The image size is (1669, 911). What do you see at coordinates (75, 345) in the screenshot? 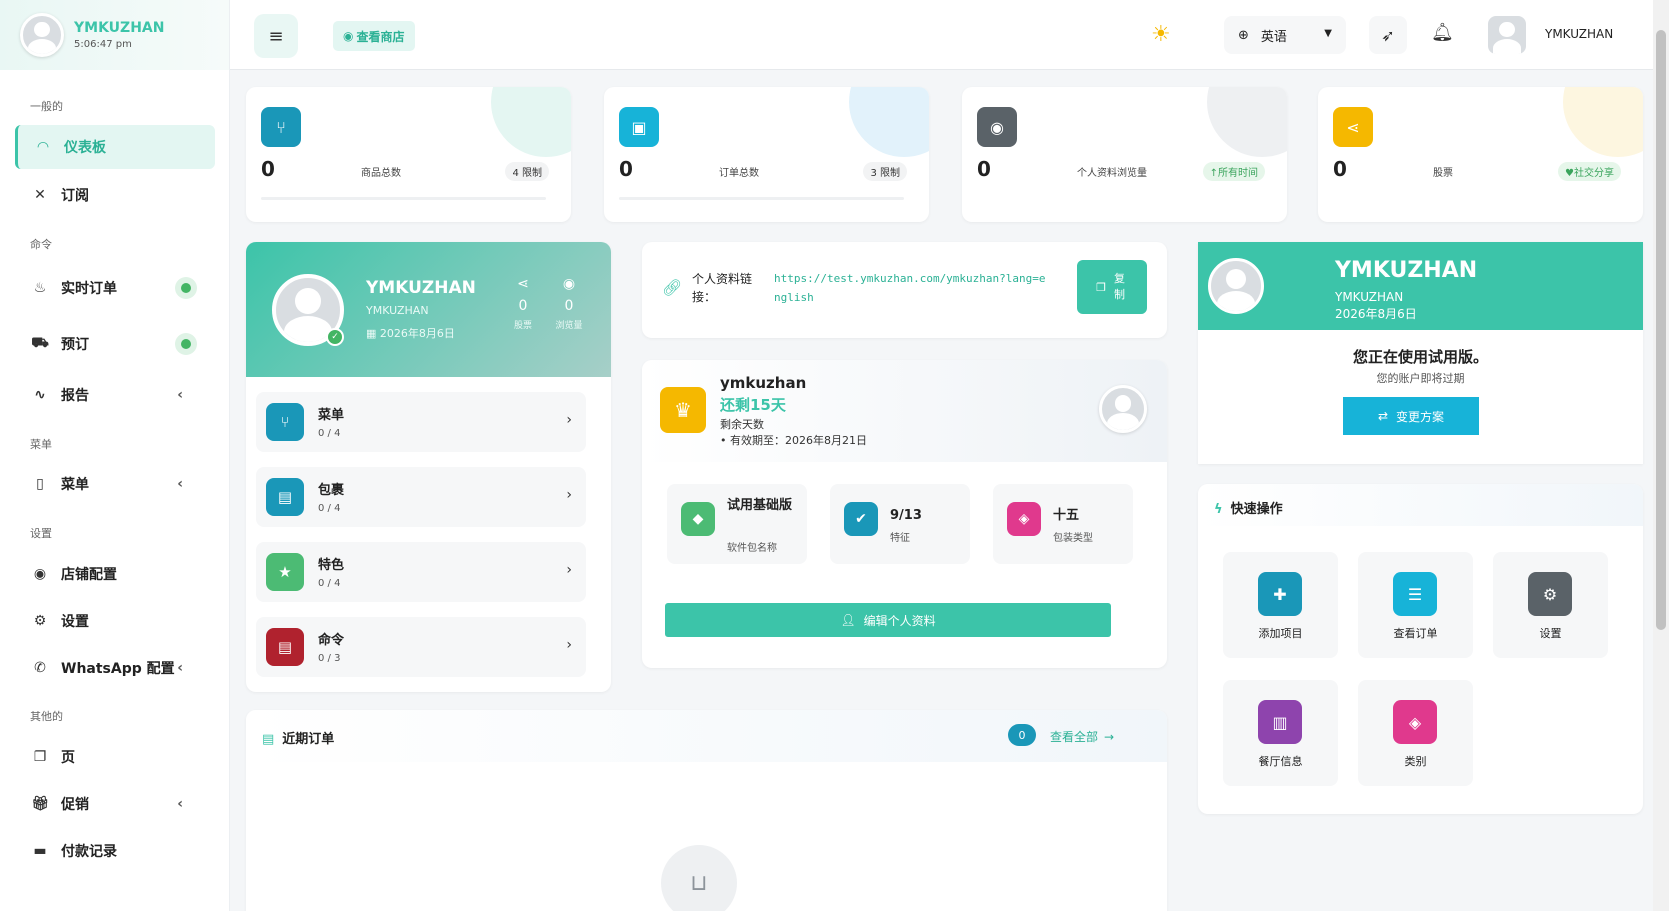
I see `sidebar-item-label: 预订` at bounding box center [75, 345].